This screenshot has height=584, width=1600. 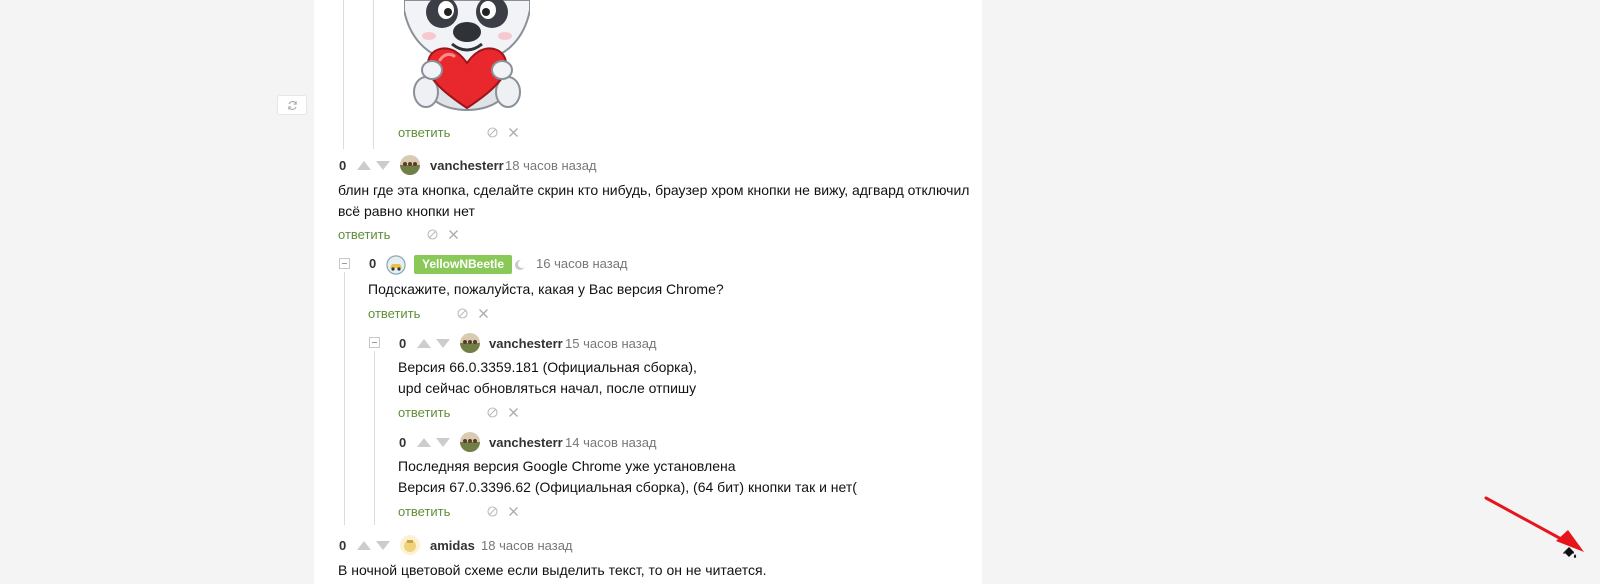 What do you see at coordinates (463, 264) in the screenshot?
I see `author-badge: YellowNBeetle` at bounding box center [463, 264].